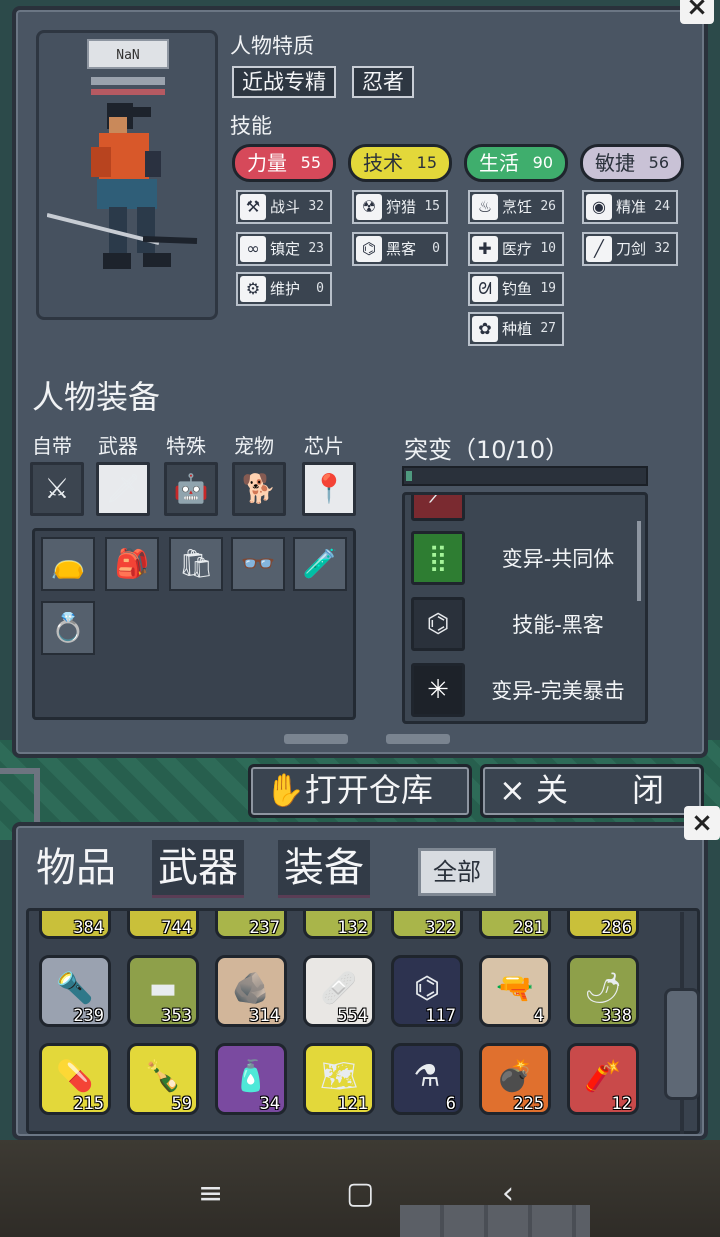 The image size is (720, 1237). What do you see at coordinates (360, 1193) in the screenshot?
I see `home-icon: ▢` at bounding box center [360, 1193].